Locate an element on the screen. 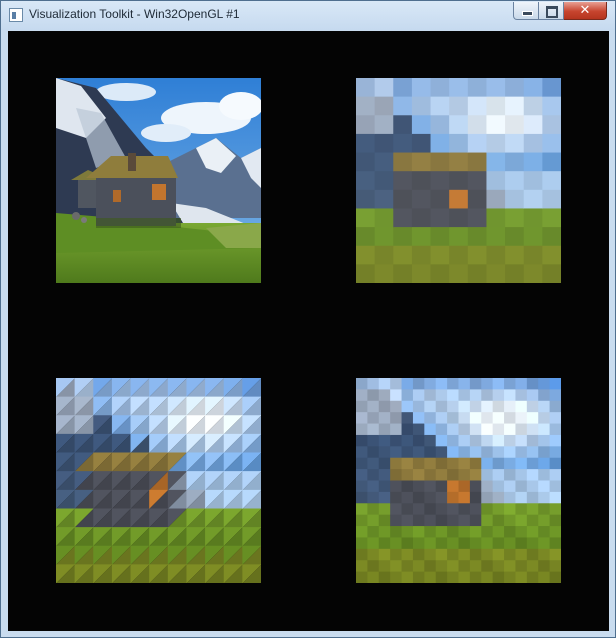 This screenshot has height=638, width=616. minimize-button is located at coordinates (526, 11).